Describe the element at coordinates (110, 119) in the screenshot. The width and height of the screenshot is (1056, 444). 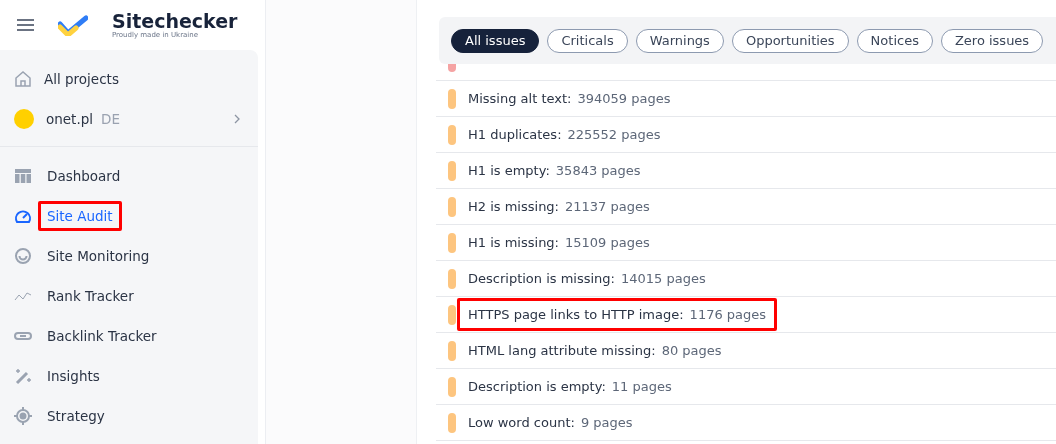
I see `project-region: DE` at that location.